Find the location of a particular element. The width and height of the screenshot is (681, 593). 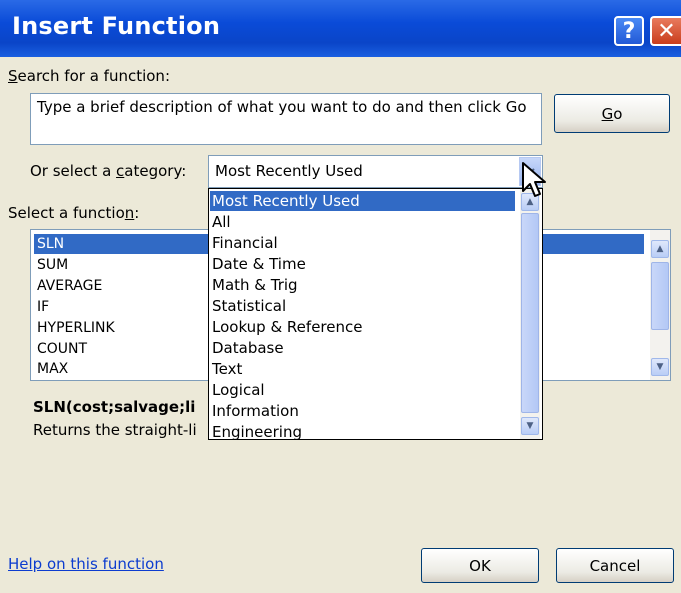

dropdown-scroll-down-button: ▼ is located at coordinates (530, 426).